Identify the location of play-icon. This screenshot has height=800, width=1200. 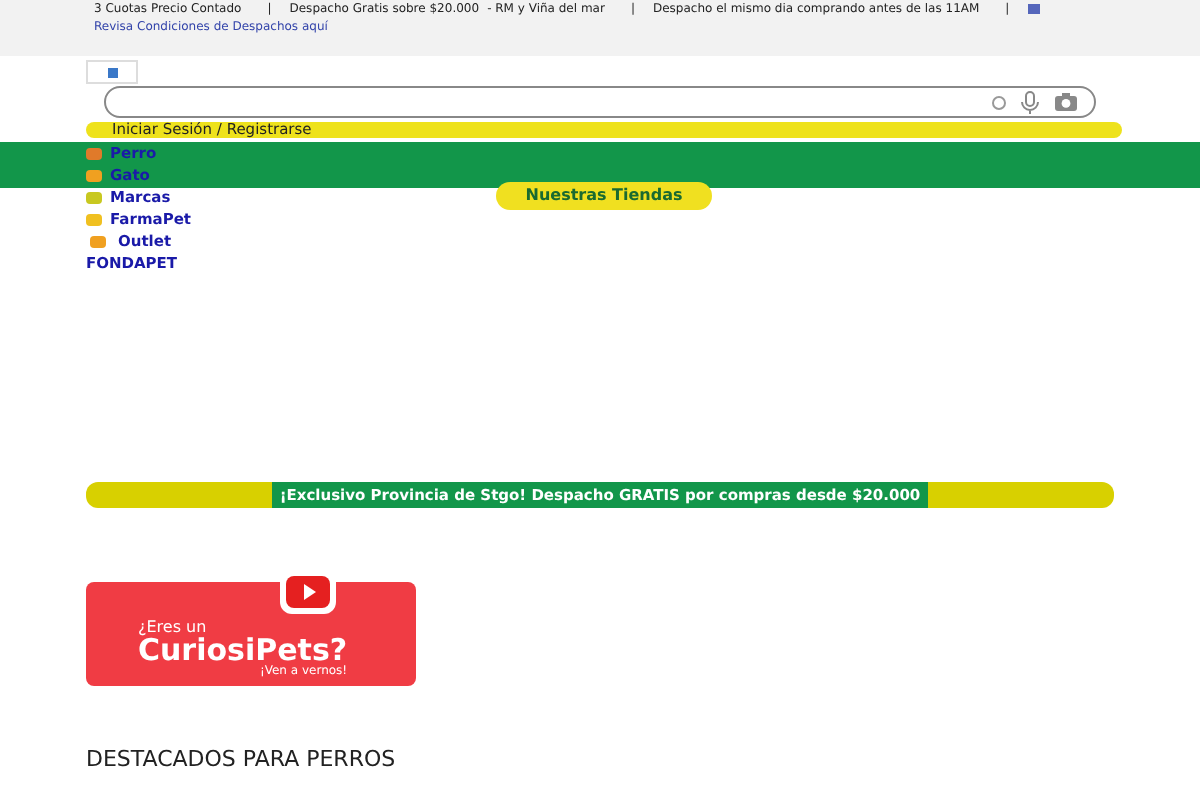
(308, 592).